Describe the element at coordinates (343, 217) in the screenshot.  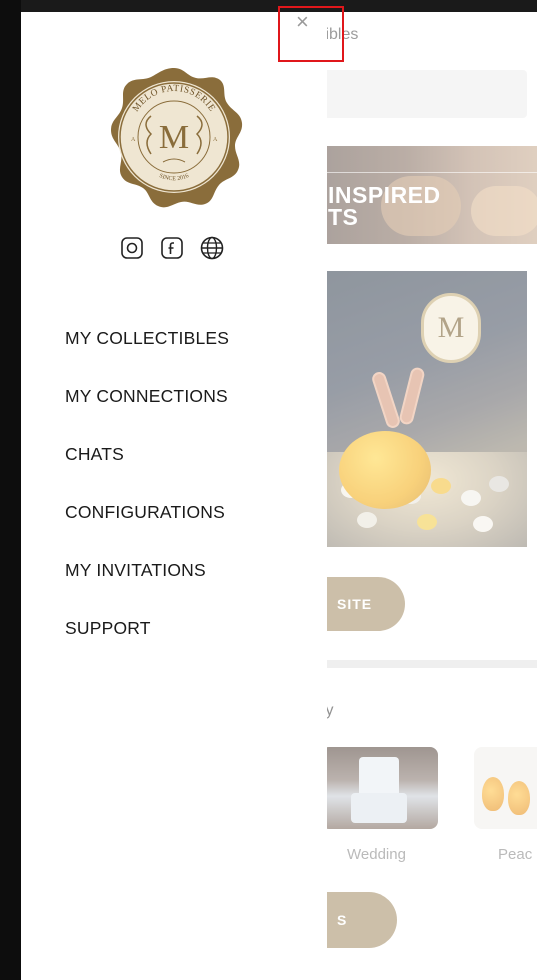
I see `banner-heading-line2: TS` at that location.